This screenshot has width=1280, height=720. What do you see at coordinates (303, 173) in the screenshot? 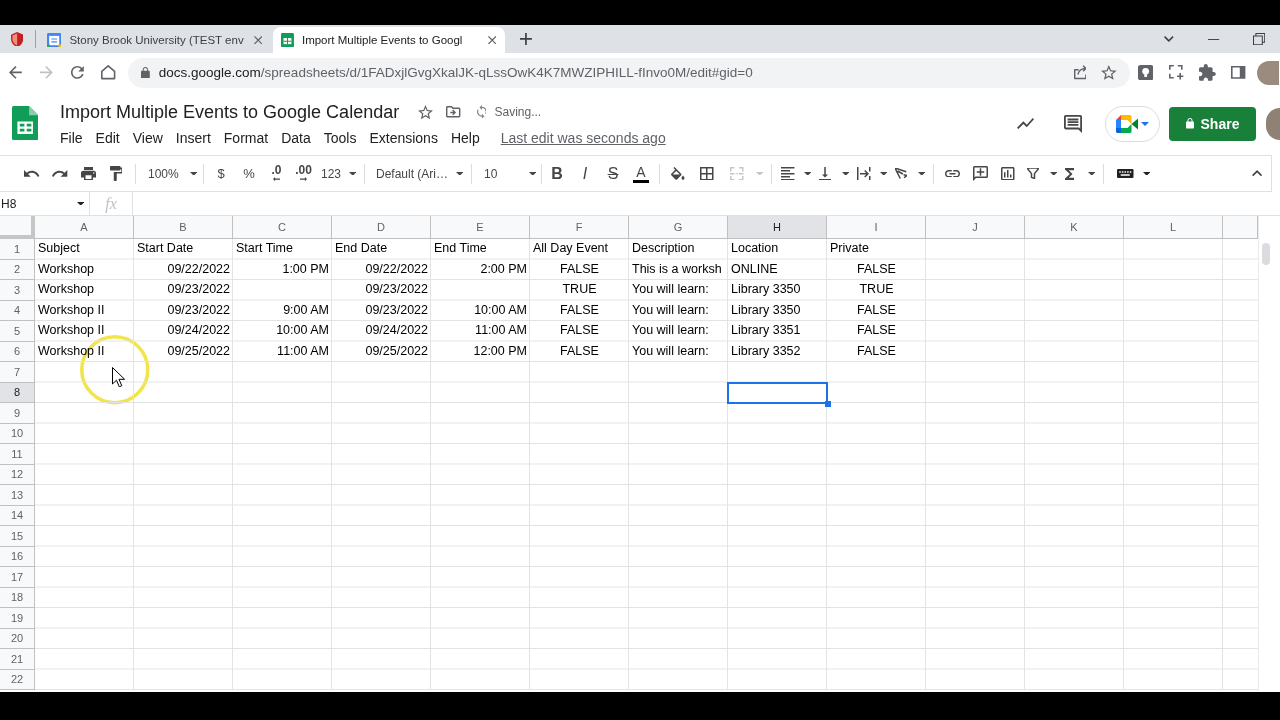
I see `increase-decimals-button: .00` at bounding box center [303, 173].